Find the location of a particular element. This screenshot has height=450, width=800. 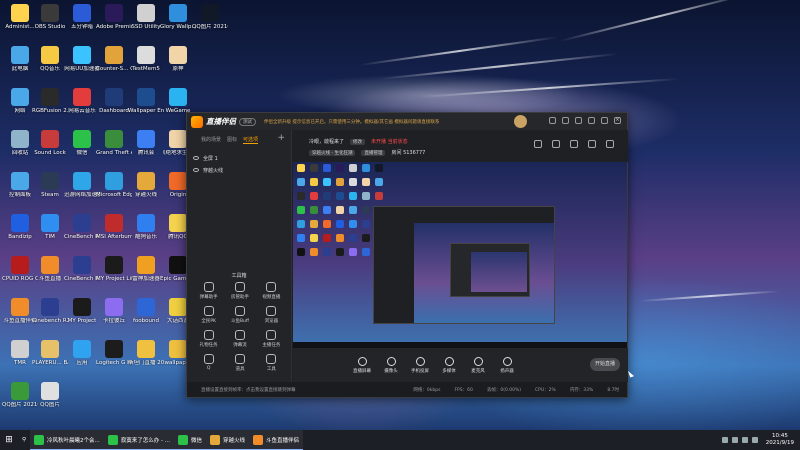

source-toolbar-button: 直播屏幕 is located at coordinates (362, 365).